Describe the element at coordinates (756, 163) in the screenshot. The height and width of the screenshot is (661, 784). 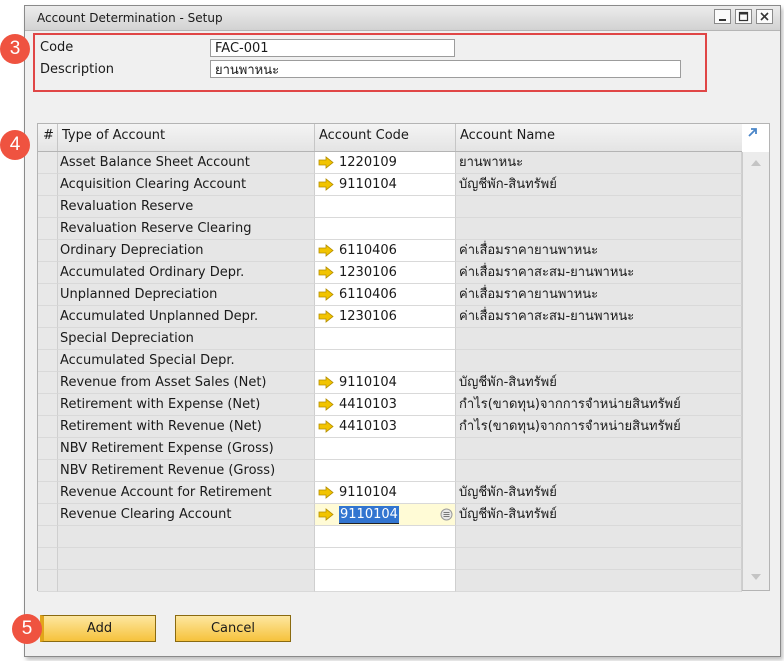
I see `scroll-up-icon` at that location.